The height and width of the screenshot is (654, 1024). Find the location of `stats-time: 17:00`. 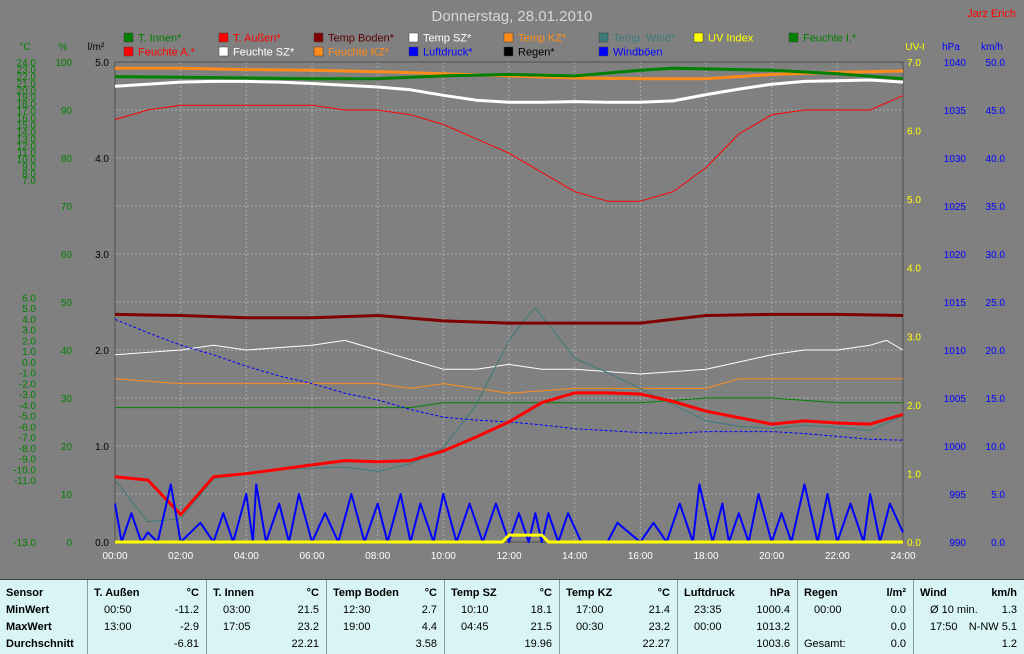

stats-time: 17:00 is located at coordinates (590, 610).